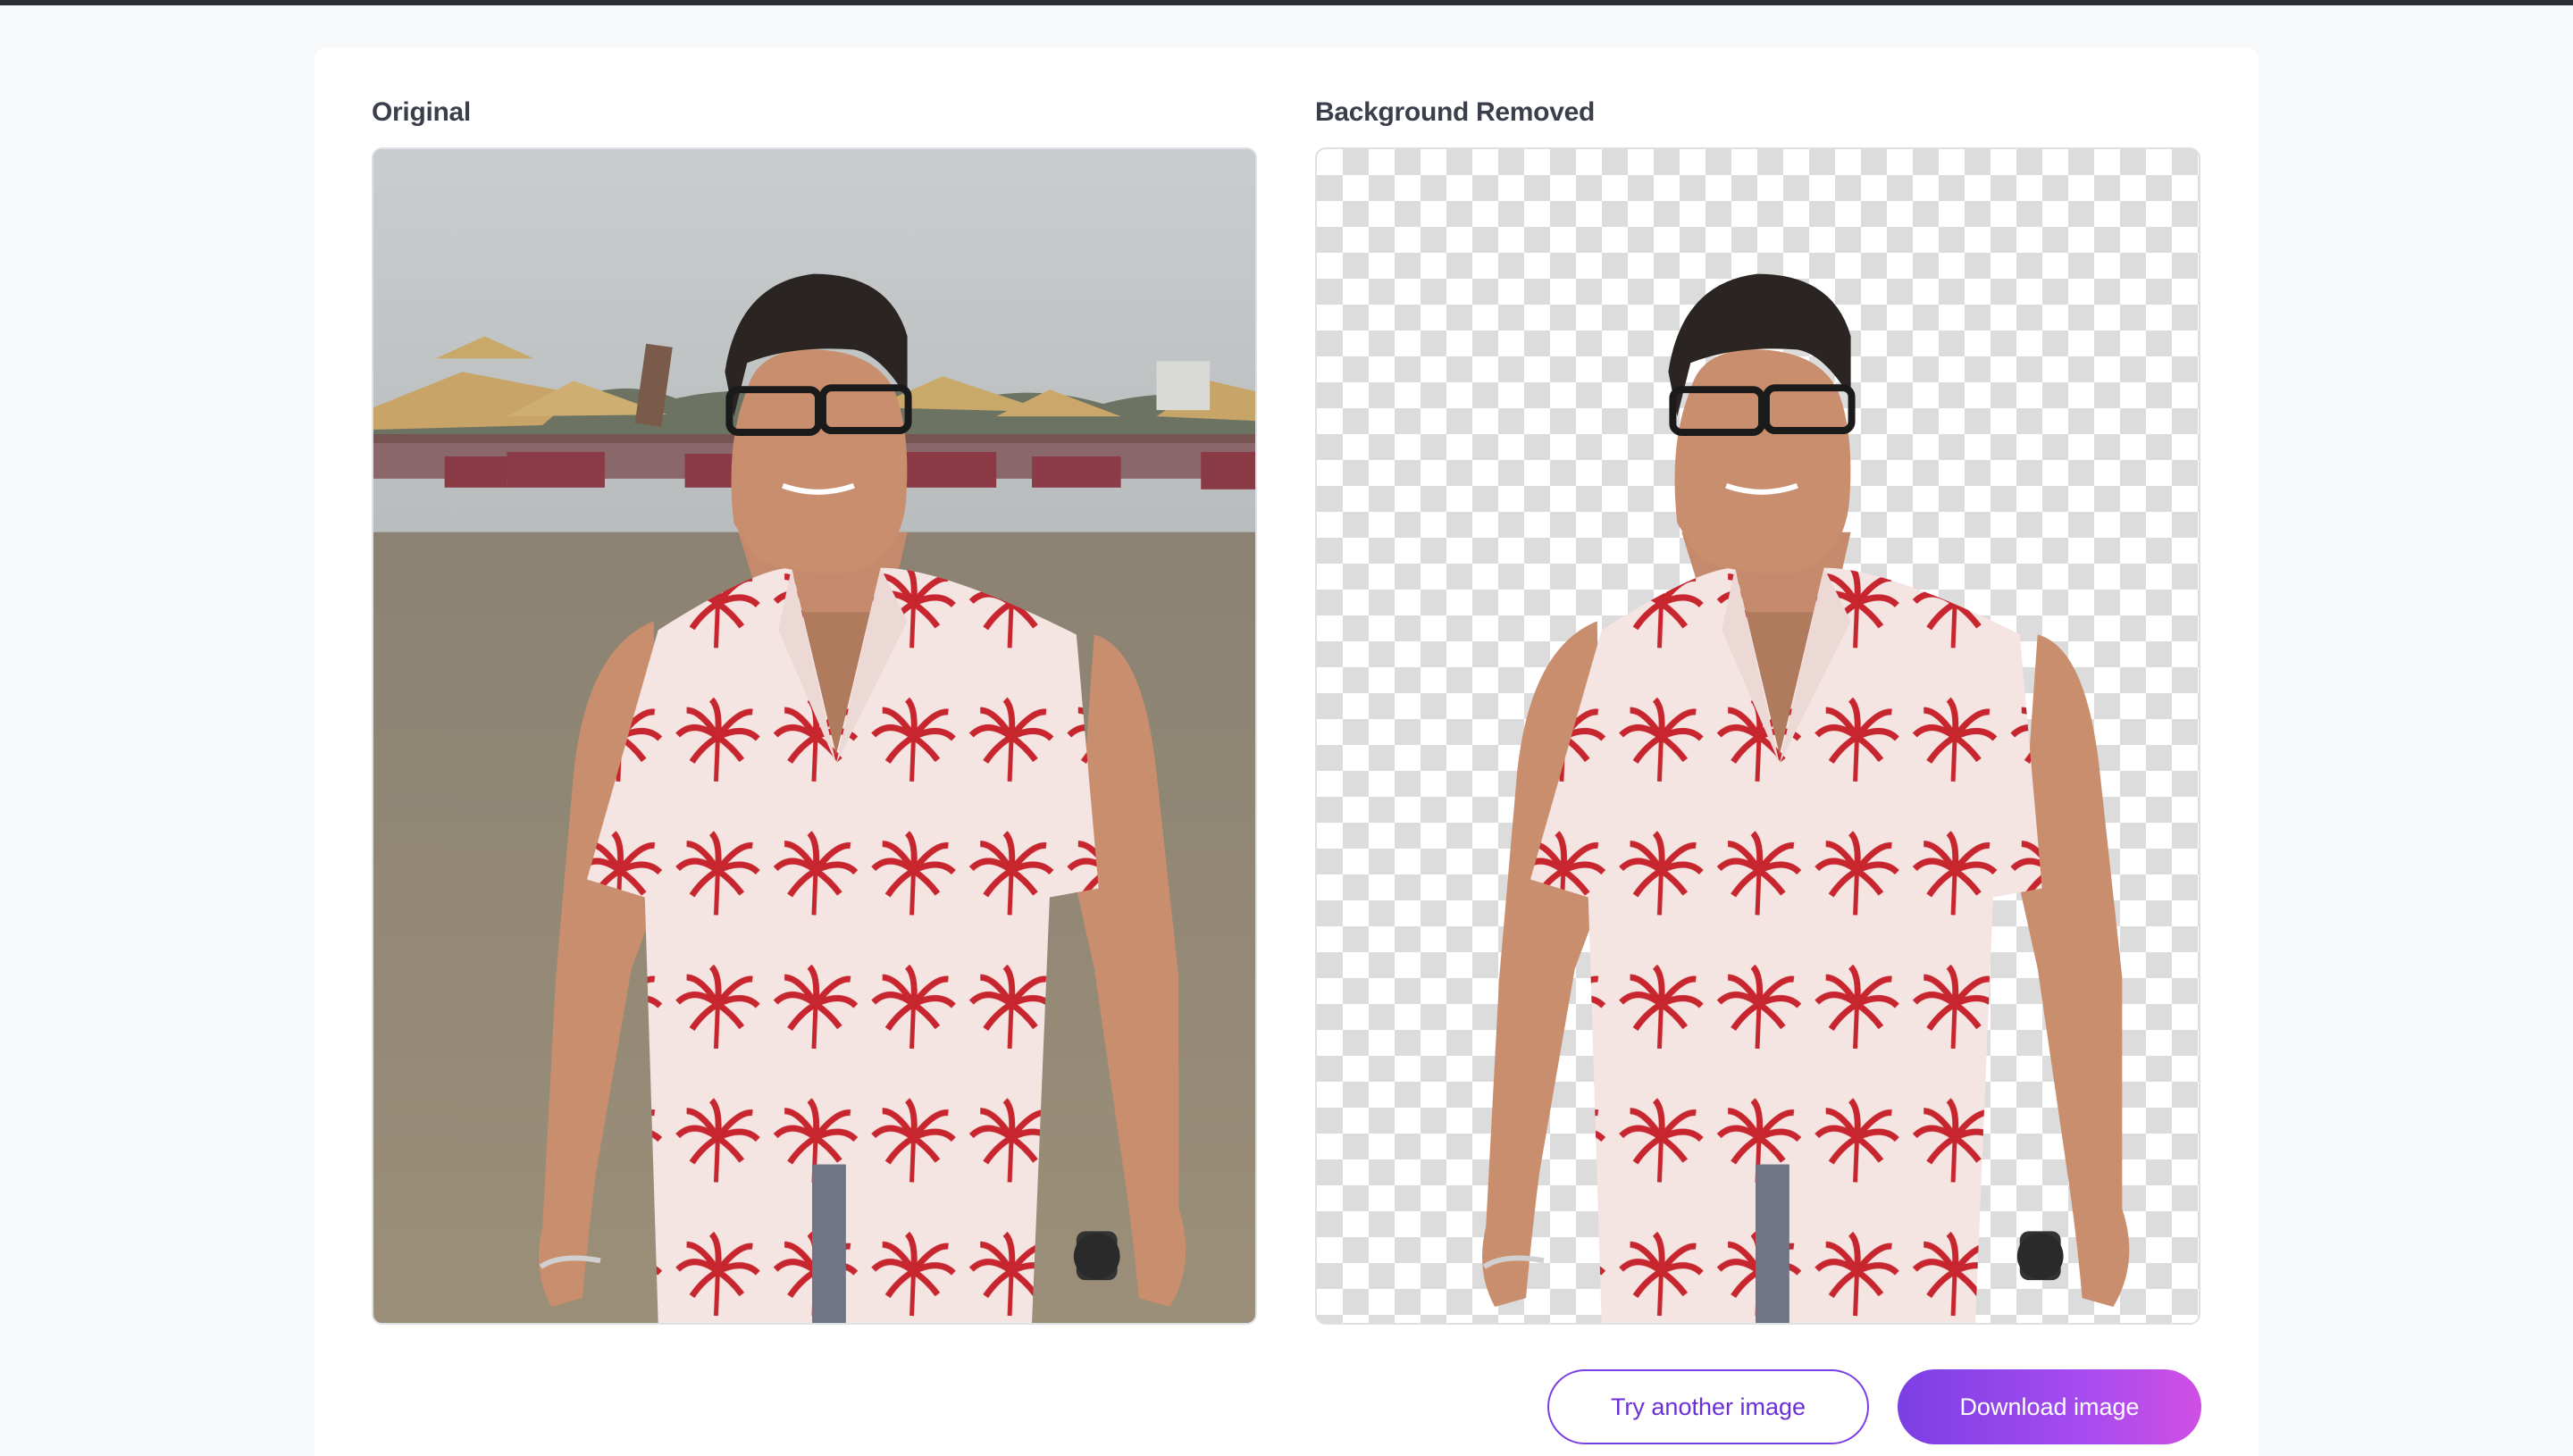 The image size is (2573, 1456). Describe the element at coordinates (421, 112) in the screenshot. I see `original-panel-title: Original` at that location.